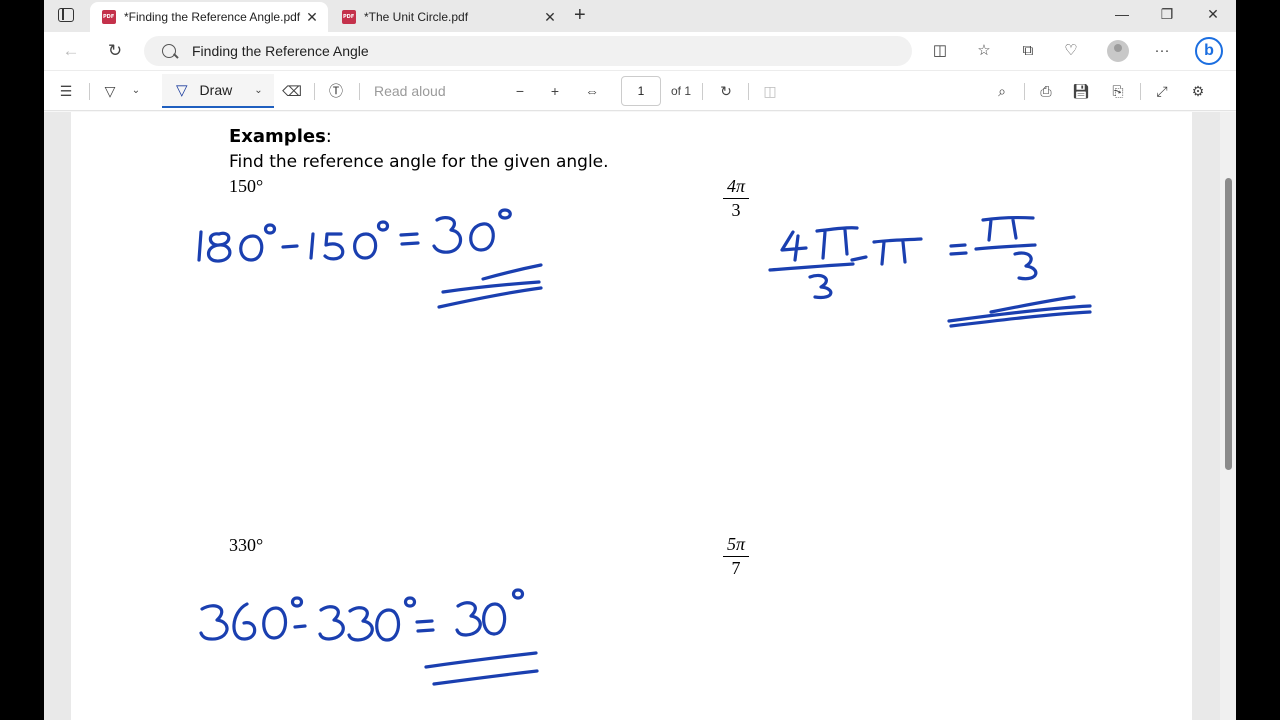  Describe the element at coordinates (592, 91) in the screenshot. I see `fit-width-icon: ⇔` at that location.